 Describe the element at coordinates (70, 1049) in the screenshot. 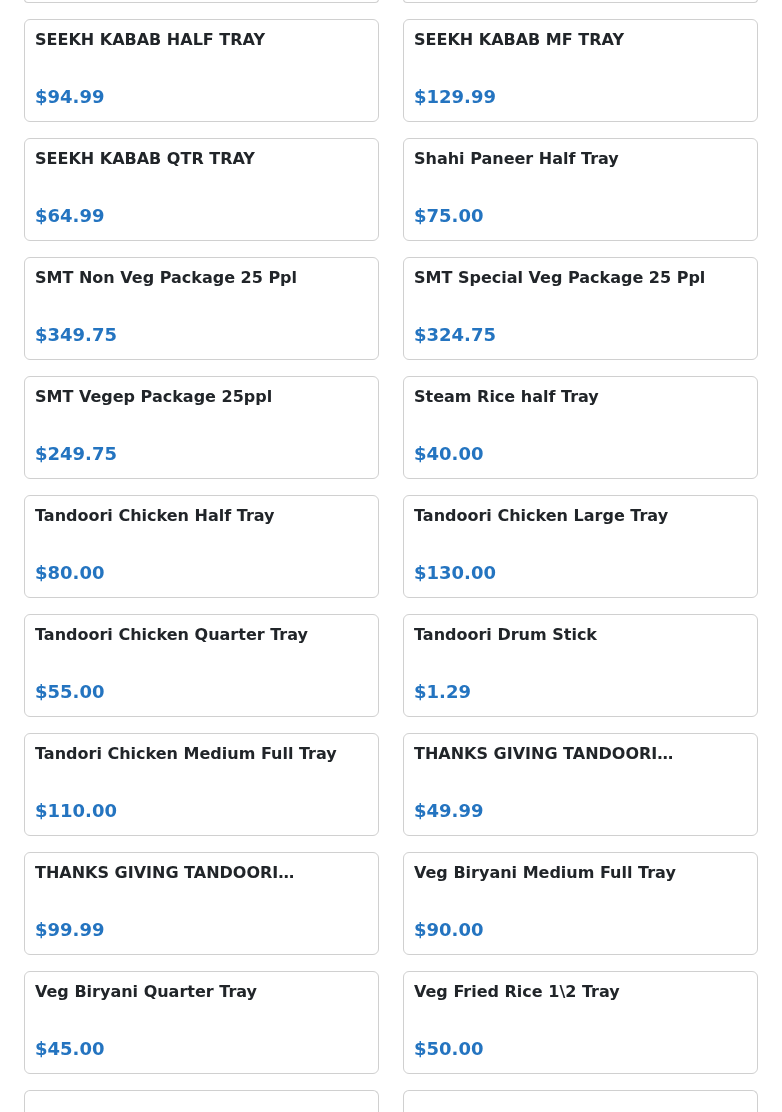

I see `product-price: $45.00` at that location.